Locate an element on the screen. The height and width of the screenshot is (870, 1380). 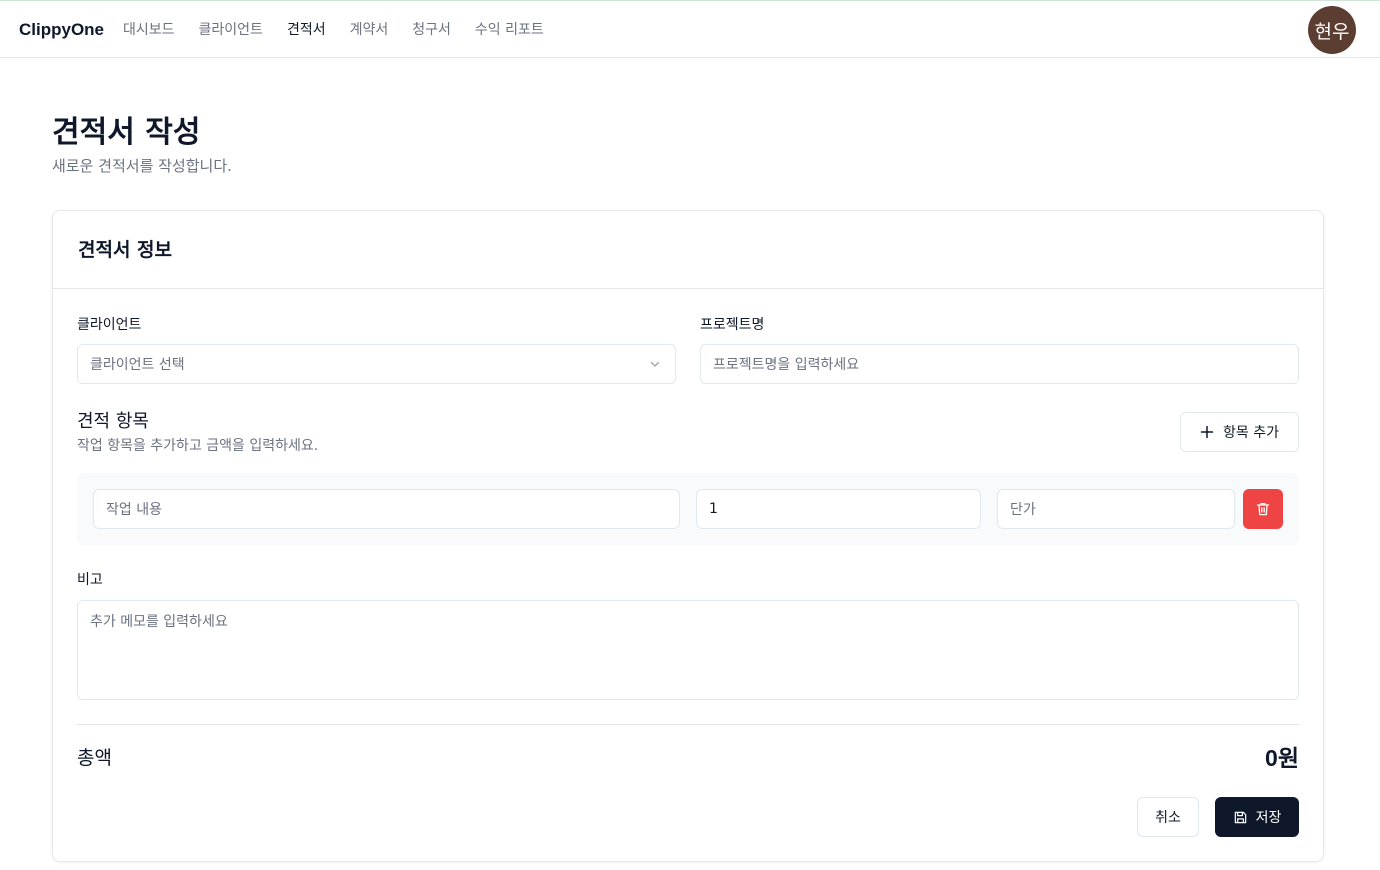
items-section-subtitle: 작업 항목을 추가하고 금액을 입력하세요. is located at coordinates (198, 446).